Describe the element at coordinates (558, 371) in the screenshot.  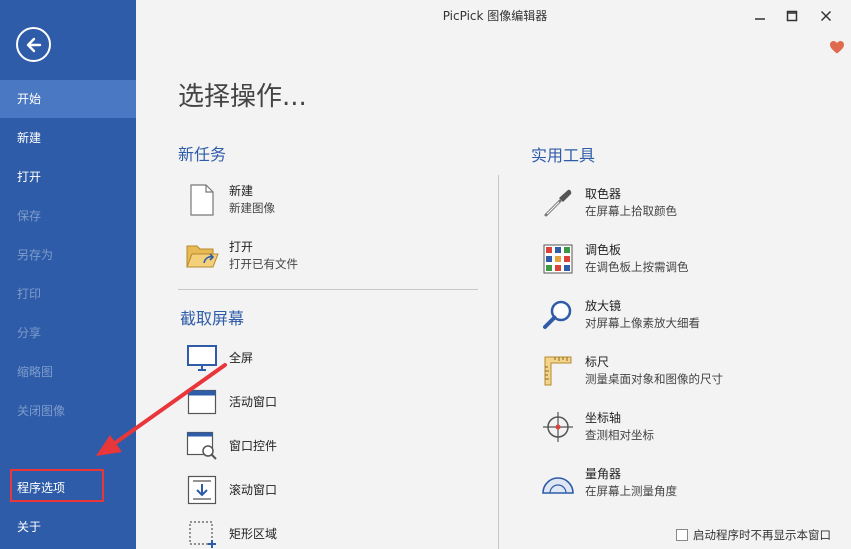
I see `ruler-icon` at that location.